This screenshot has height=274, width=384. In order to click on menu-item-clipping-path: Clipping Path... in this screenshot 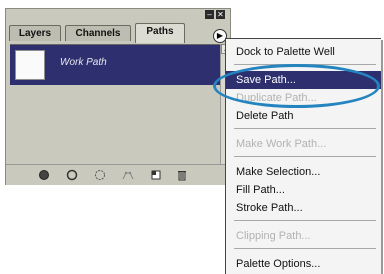, I will do `click(303, 236)`.